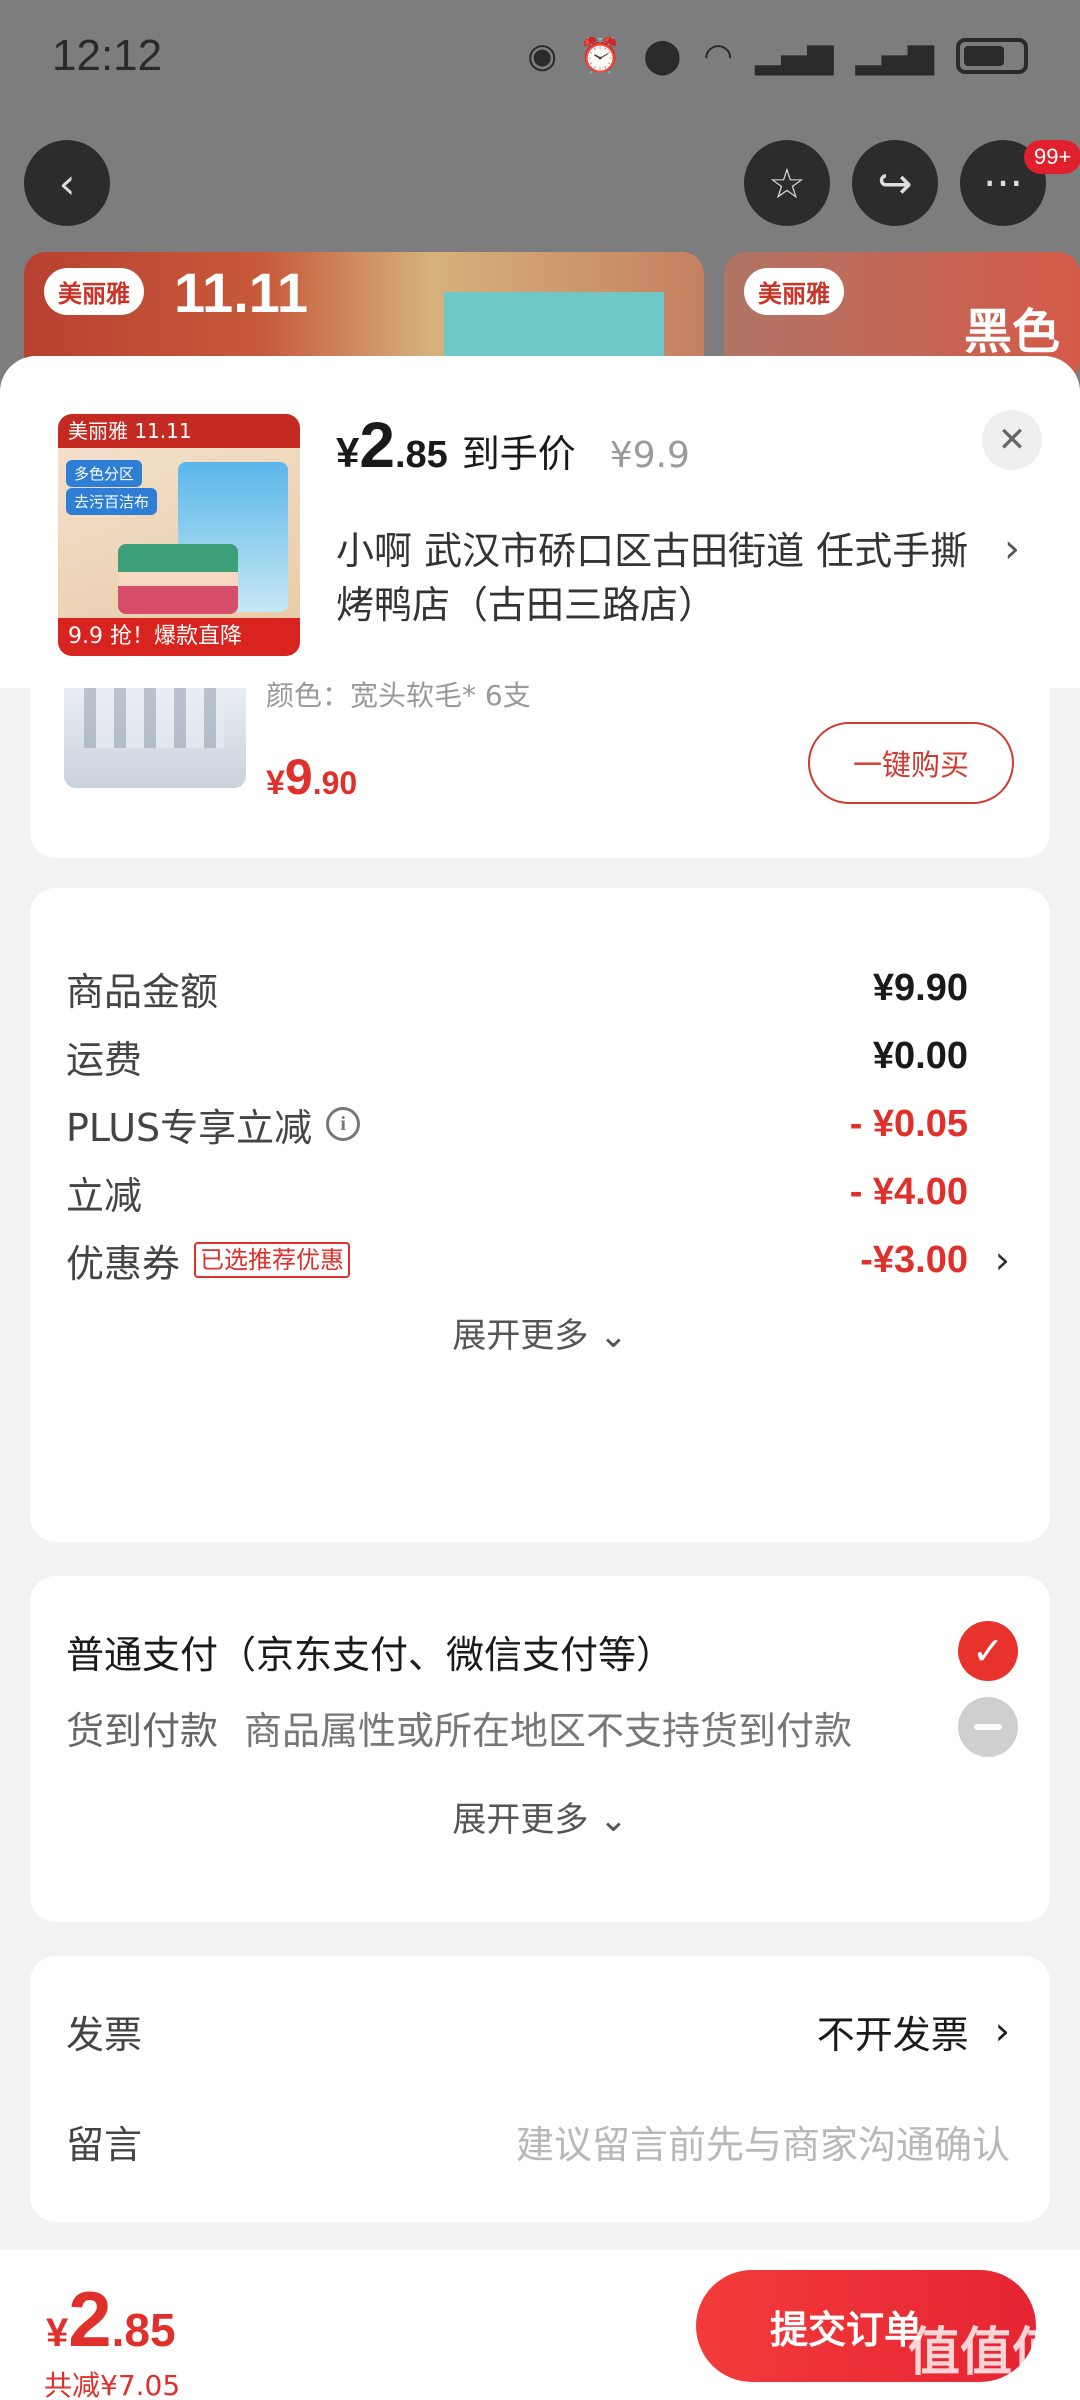 This screenshot has height=2400, width=1080. I want to click on chevron-left-icon: ‹, so click(67, 183).